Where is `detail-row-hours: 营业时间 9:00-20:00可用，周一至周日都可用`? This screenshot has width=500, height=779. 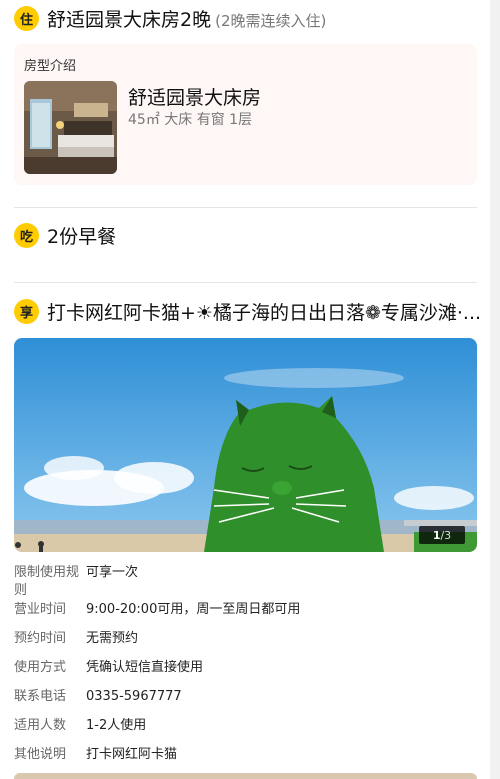
detail-row-hours: 营业时间 9:00-20:00可用，周一至周日都可用 is located at coordinates (157, 610).